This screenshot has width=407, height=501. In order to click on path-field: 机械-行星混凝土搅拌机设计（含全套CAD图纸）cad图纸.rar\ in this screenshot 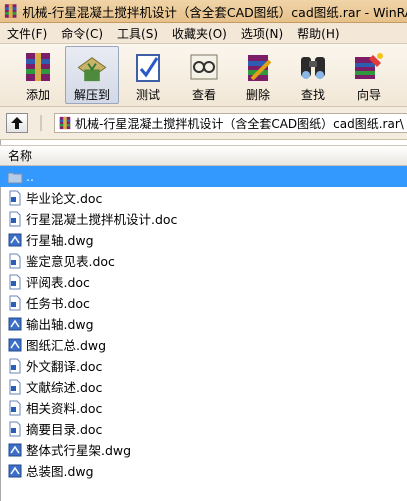, I will do `click(230, 123)`.